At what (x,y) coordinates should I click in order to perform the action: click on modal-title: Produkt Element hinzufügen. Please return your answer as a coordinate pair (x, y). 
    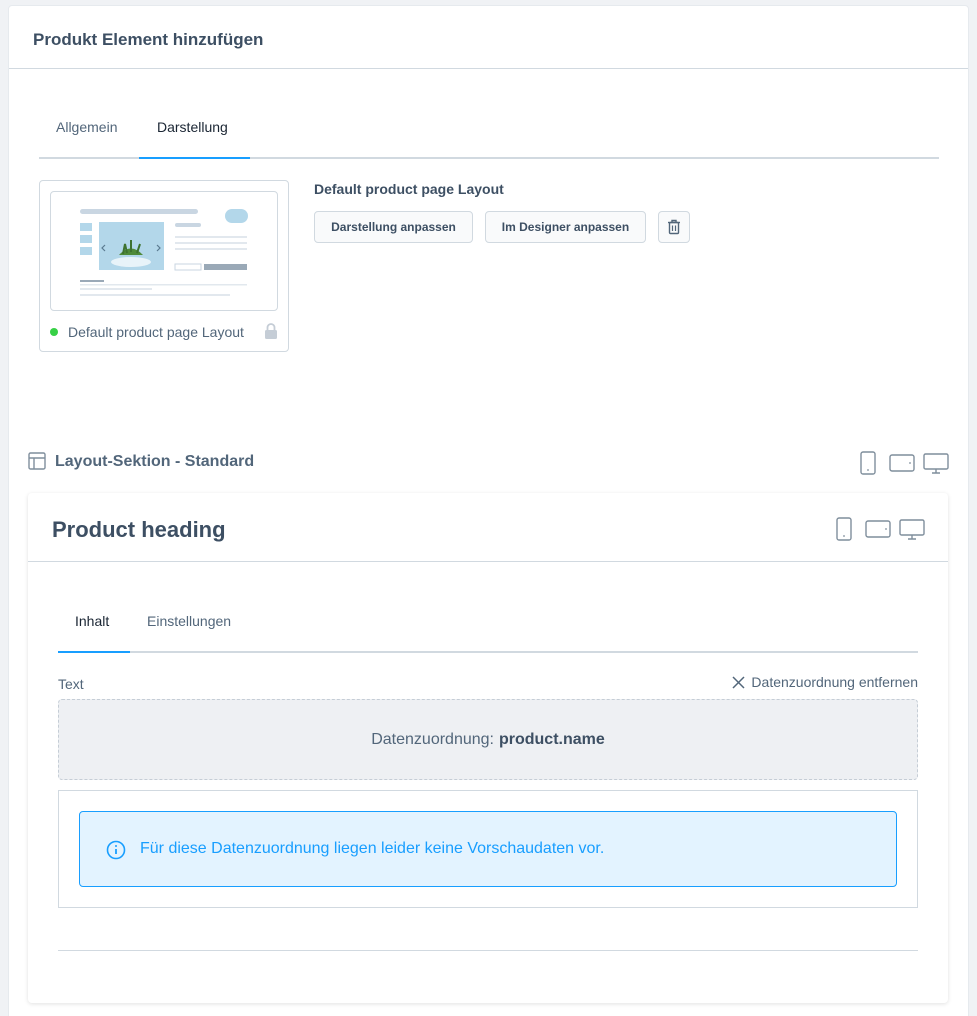
    Looking at the image, I should click on (148, 39).